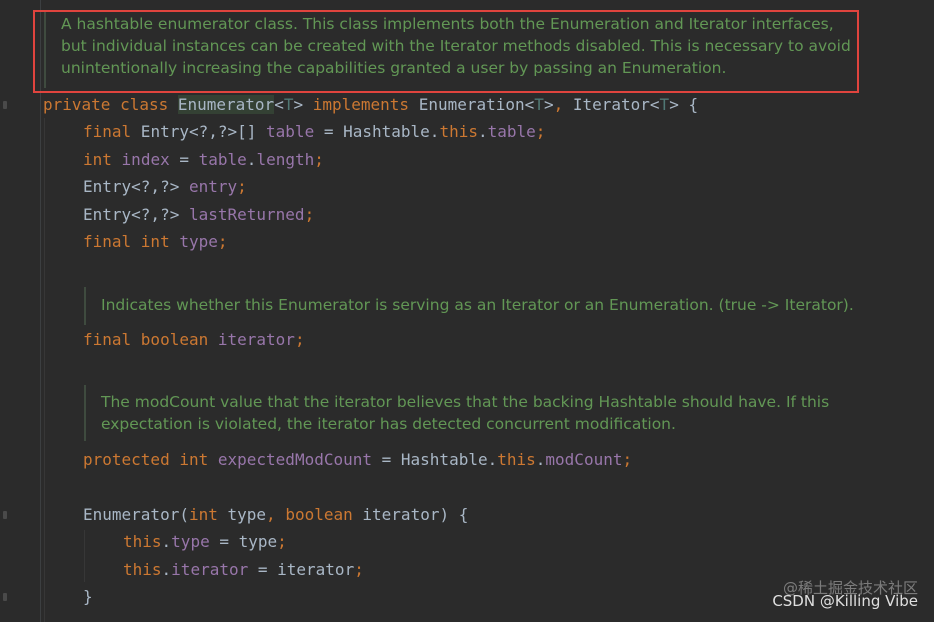  I want to click on interface-name: Iterator<, so click(611, 104).